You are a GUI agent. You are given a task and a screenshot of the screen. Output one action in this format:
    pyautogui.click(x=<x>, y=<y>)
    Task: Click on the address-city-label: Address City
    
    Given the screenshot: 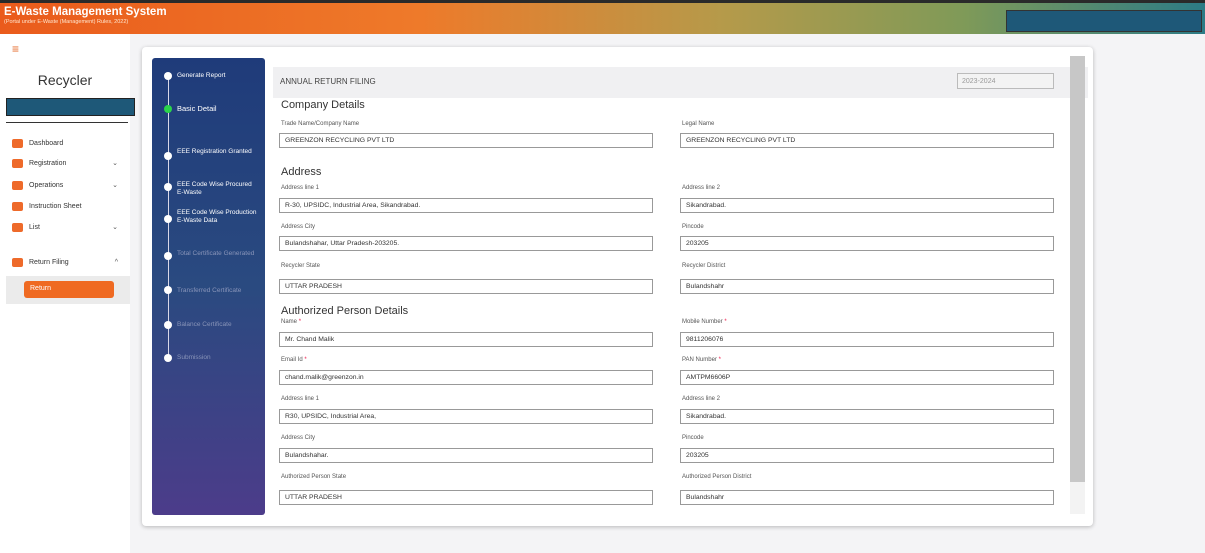 What is the action you would take?
    pyautogui.click(x=298, y=227)
    